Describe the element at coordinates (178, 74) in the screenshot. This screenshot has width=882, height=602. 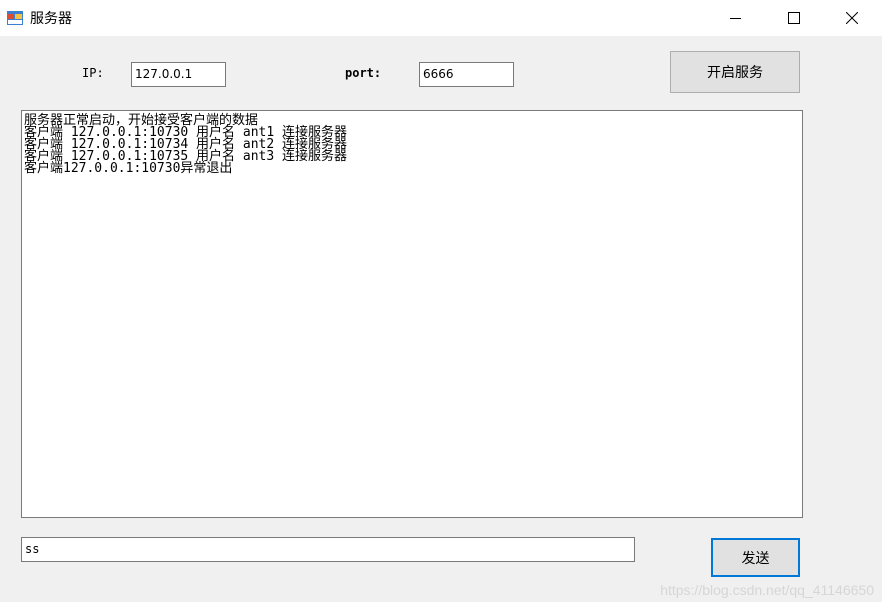
I see `ip-input: 127.0.0.1` at that location.